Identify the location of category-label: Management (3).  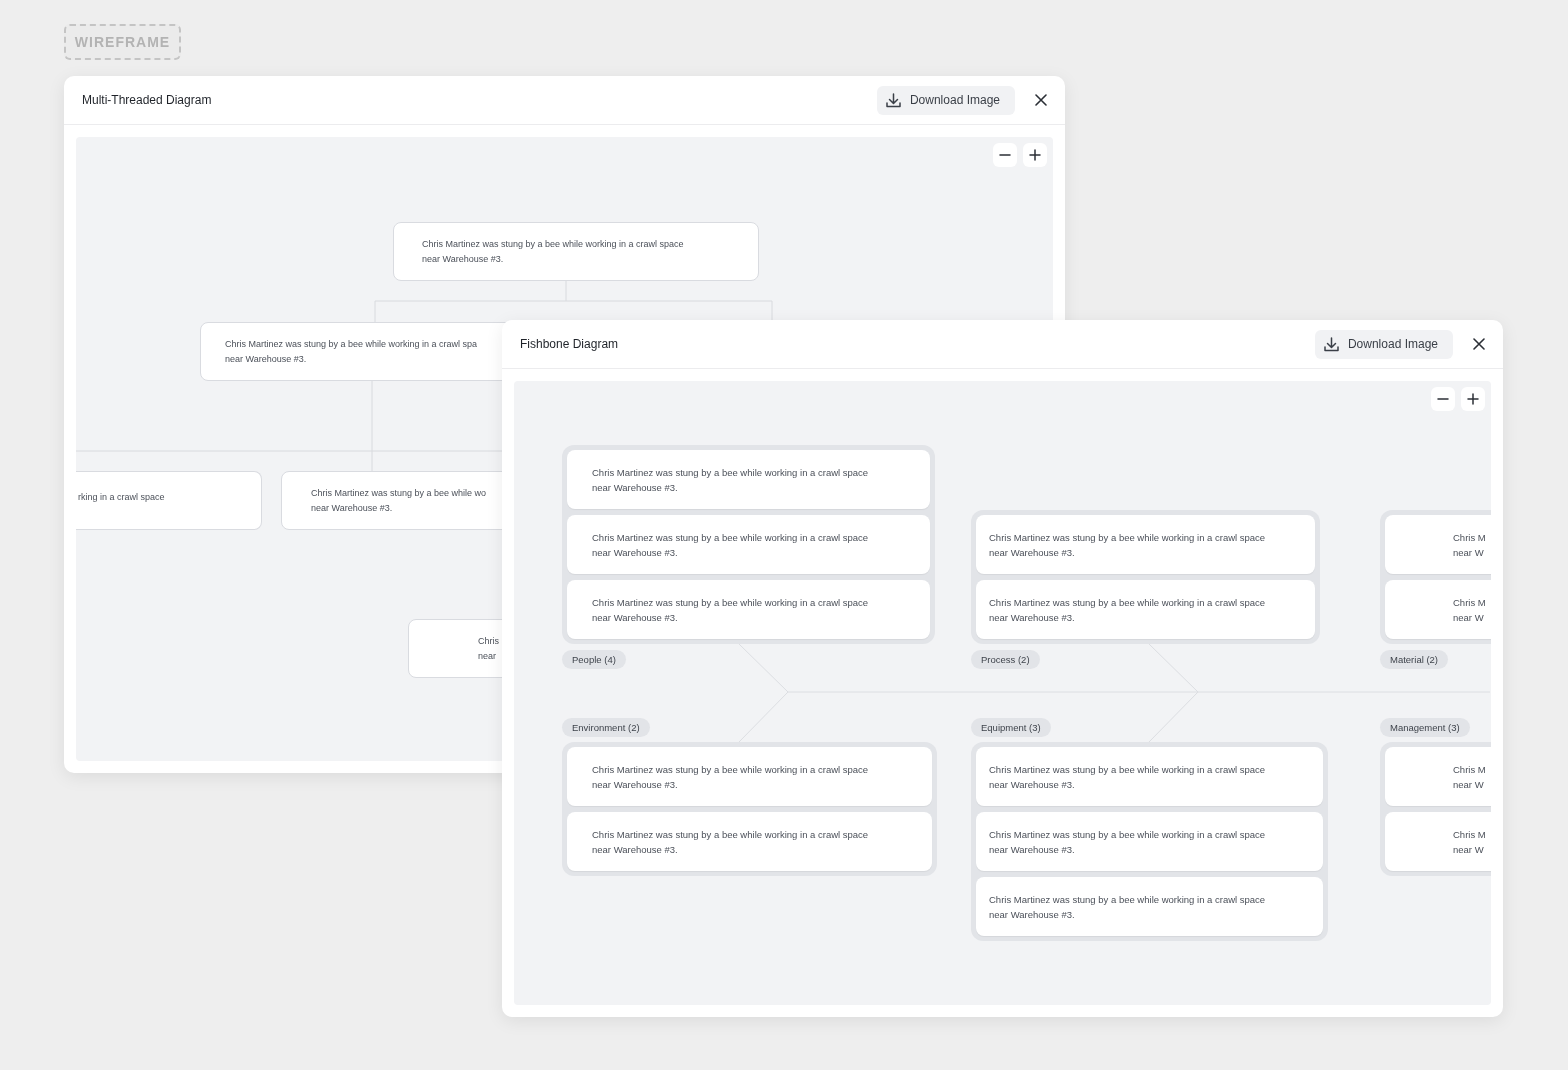
(1425, 727).